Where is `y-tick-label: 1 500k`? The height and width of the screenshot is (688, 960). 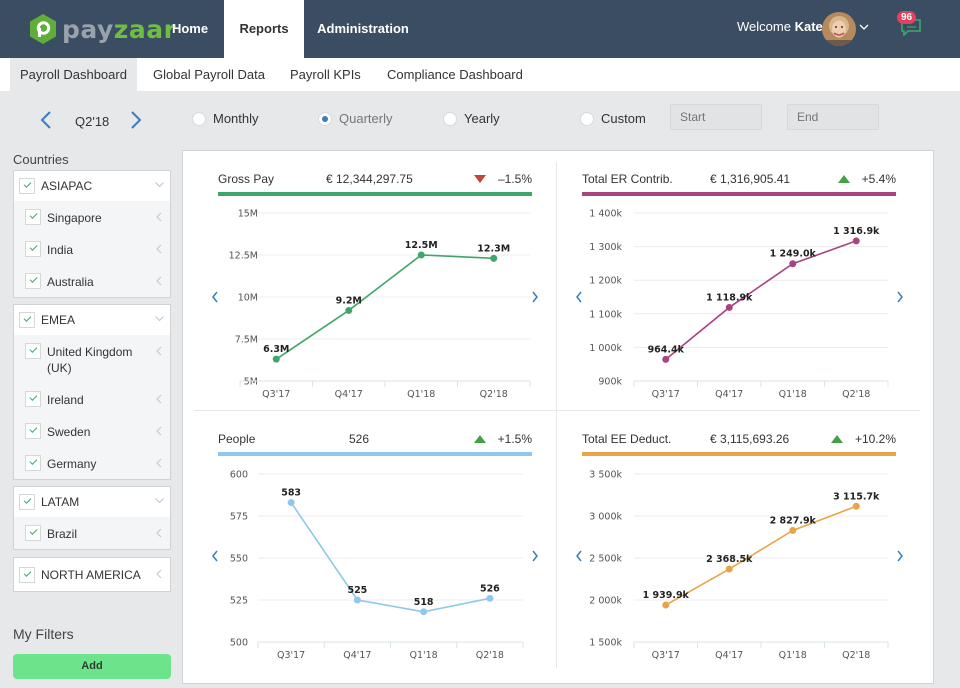
y-tick-label: 1 500k is located at coordinates (605, 643).